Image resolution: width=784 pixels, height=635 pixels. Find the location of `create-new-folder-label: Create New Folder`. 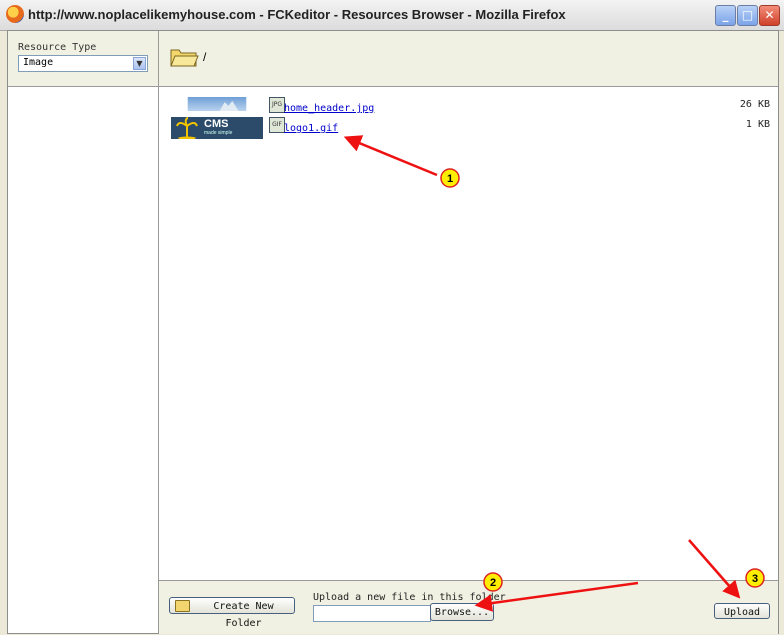

create-new-folder-label: Create New Folder is located at coordinates (243, 615).